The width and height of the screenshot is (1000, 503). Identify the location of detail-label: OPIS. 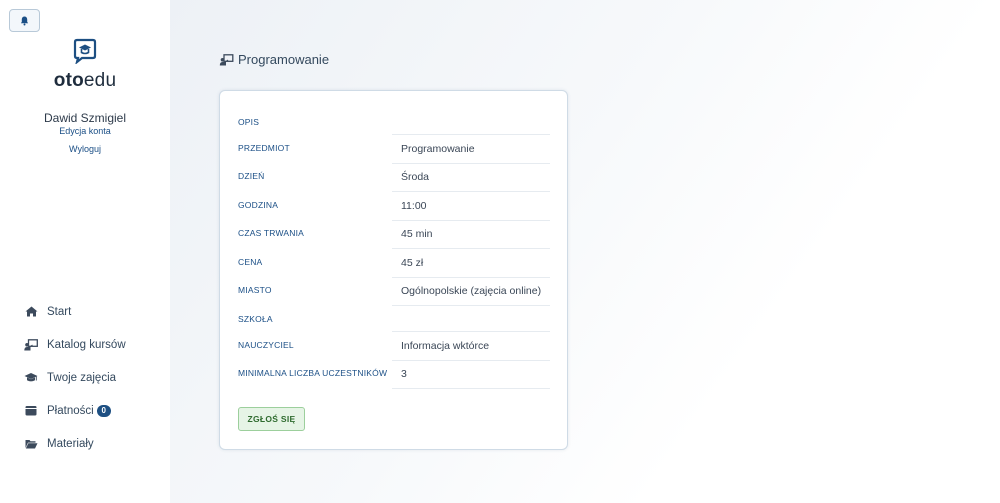
(249, 122).